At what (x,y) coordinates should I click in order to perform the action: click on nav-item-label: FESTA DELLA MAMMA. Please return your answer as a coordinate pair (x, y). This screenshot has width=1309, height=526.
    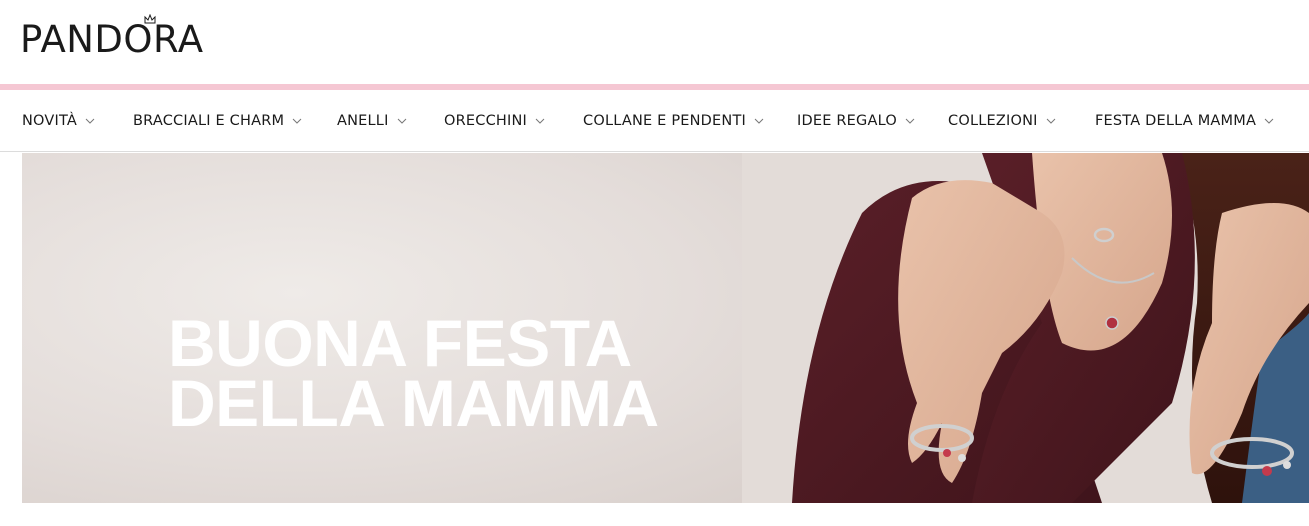
    Looking at the image, I should click on (1176, 120).